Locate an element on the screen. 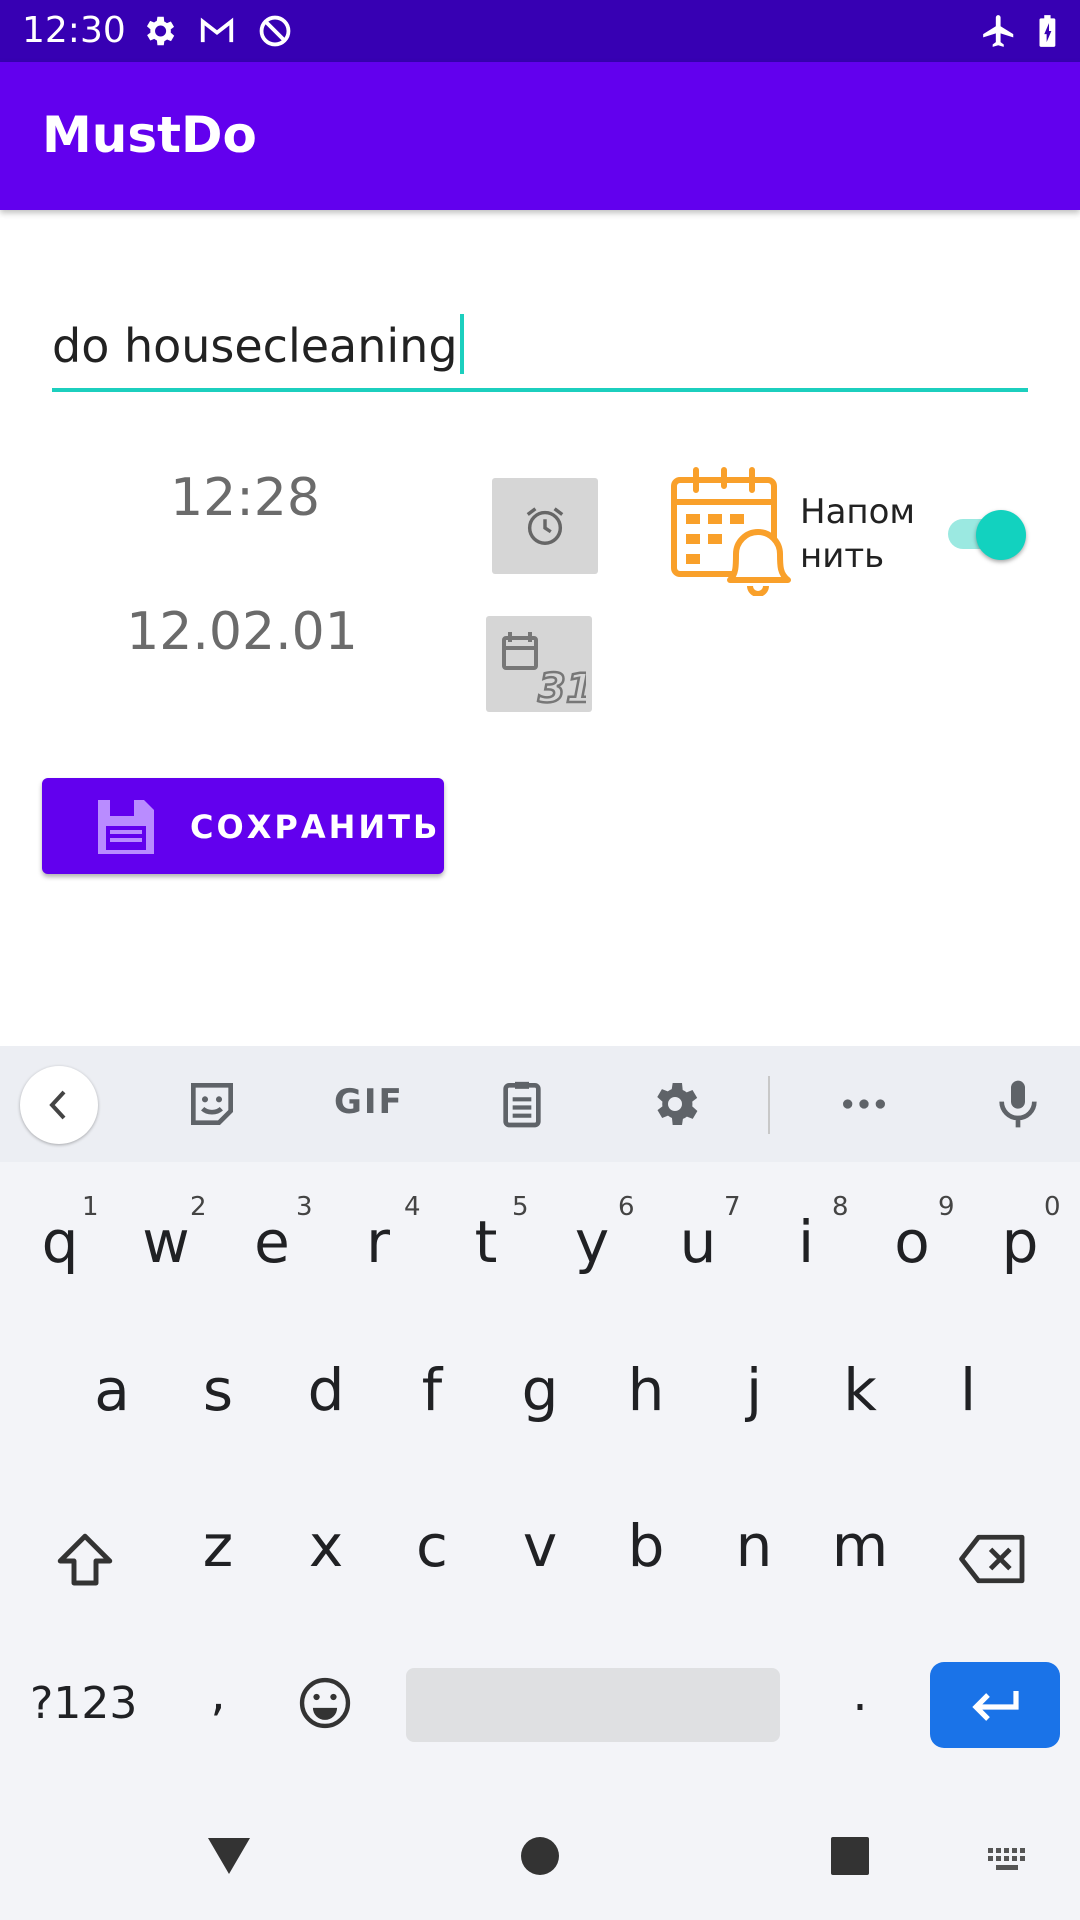  calendar-icon: 31 is located at coordinates (544, 670).